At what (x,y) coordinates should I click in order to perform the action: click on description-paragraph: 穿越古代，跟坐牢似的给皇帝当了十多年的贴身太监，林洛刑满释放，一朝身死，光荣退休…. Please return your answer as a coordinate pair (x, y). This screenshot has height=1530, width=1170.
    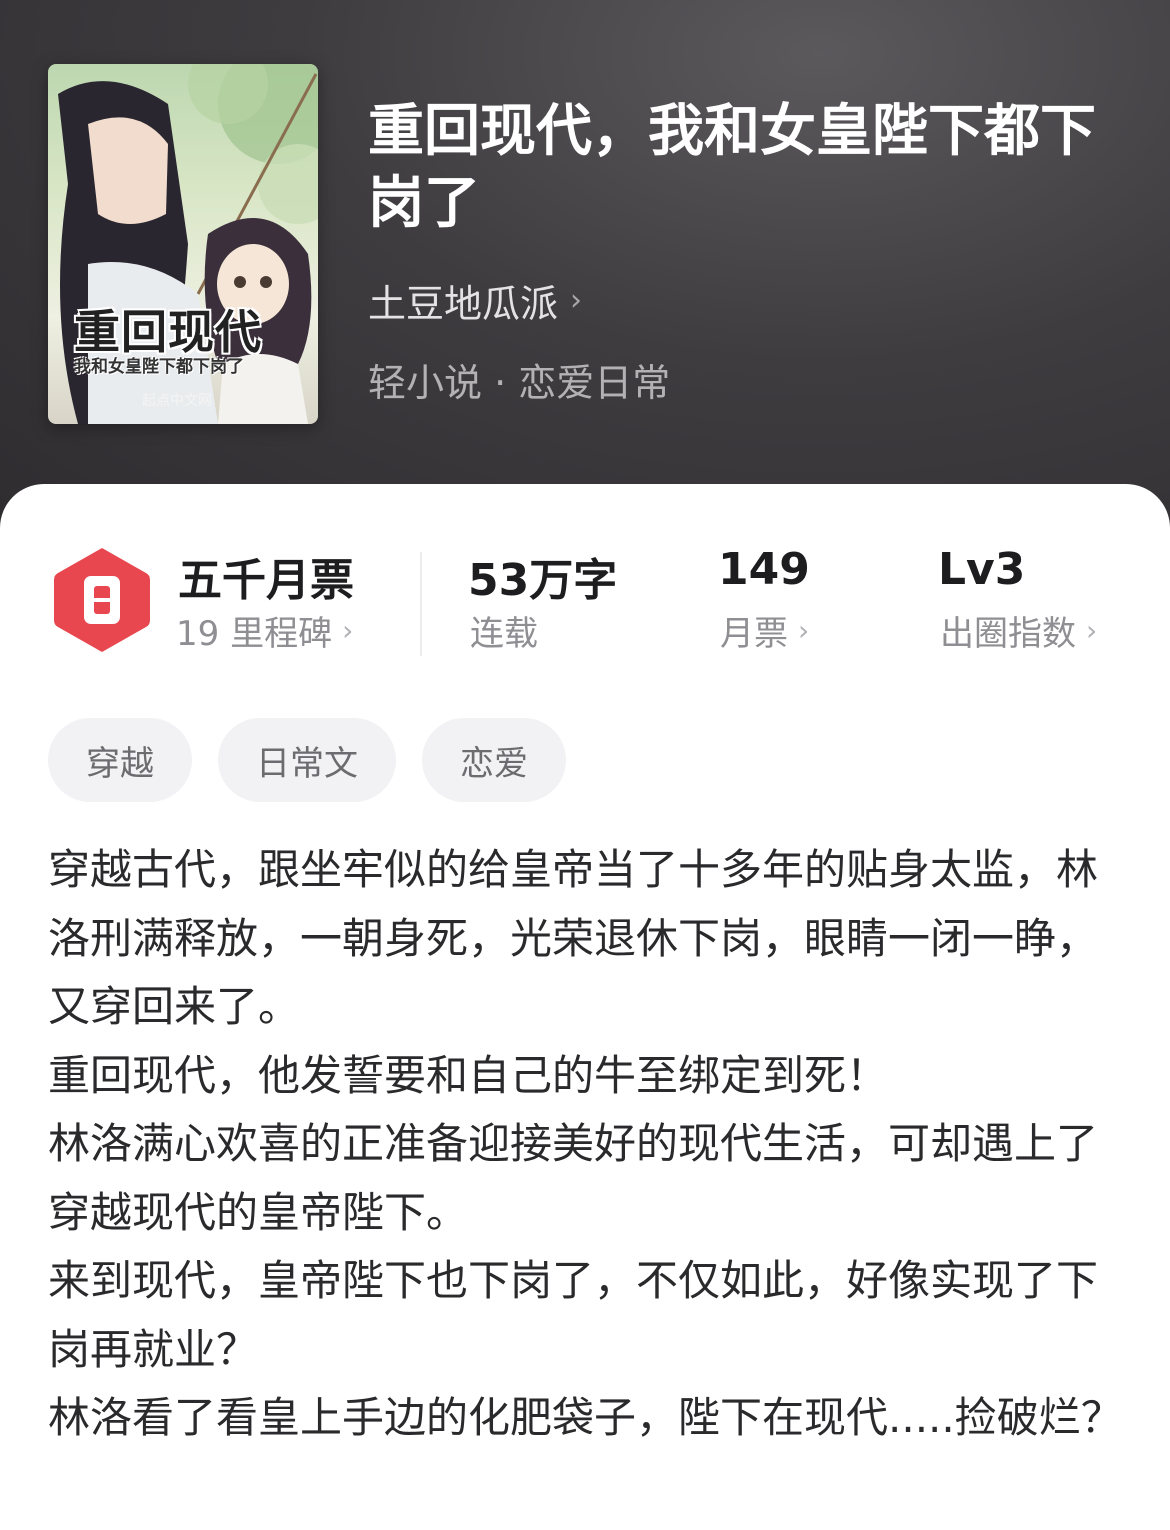
    Looking at the image, I should click on (573, 938).